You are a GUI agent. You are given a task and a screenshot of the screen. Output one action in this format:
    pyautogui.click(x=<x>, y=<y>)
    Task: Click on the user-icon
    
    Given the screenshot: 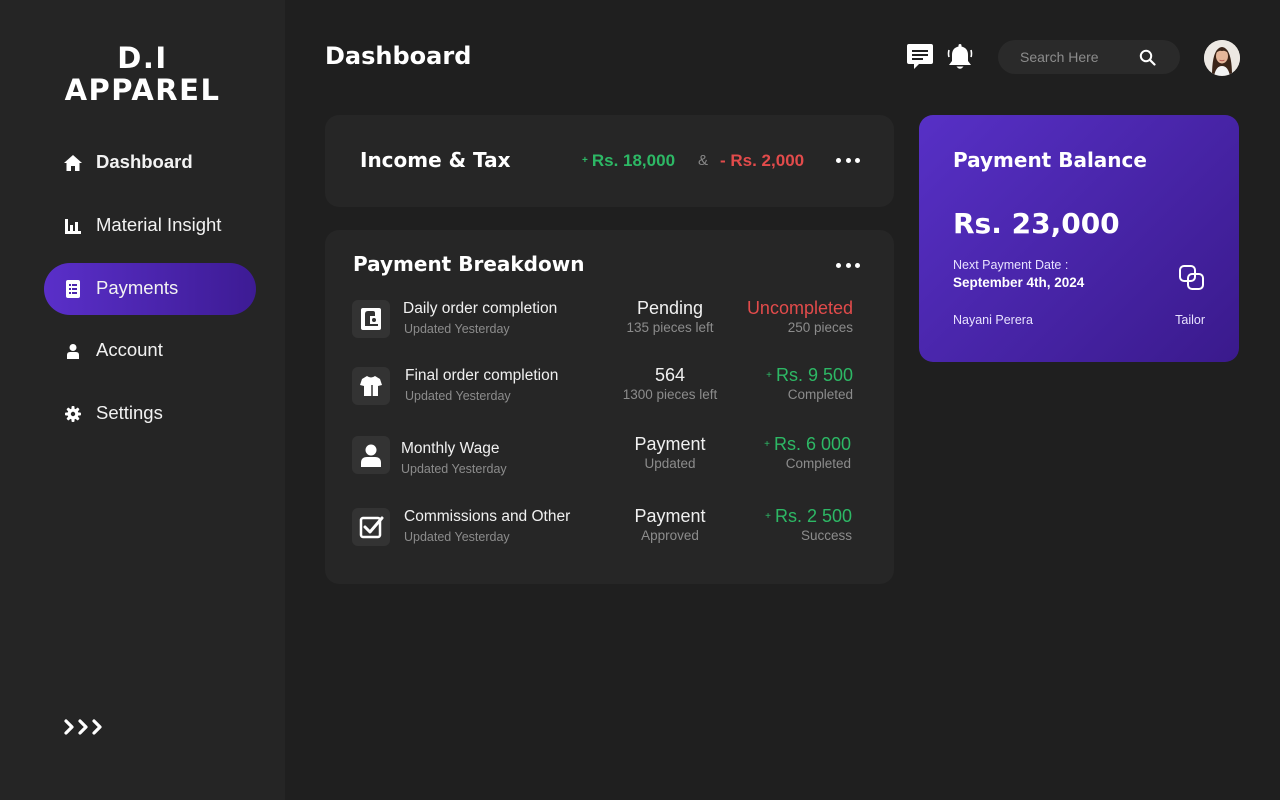 What is the action you would take?
    pyautogui.click(x=73, y=351)
    